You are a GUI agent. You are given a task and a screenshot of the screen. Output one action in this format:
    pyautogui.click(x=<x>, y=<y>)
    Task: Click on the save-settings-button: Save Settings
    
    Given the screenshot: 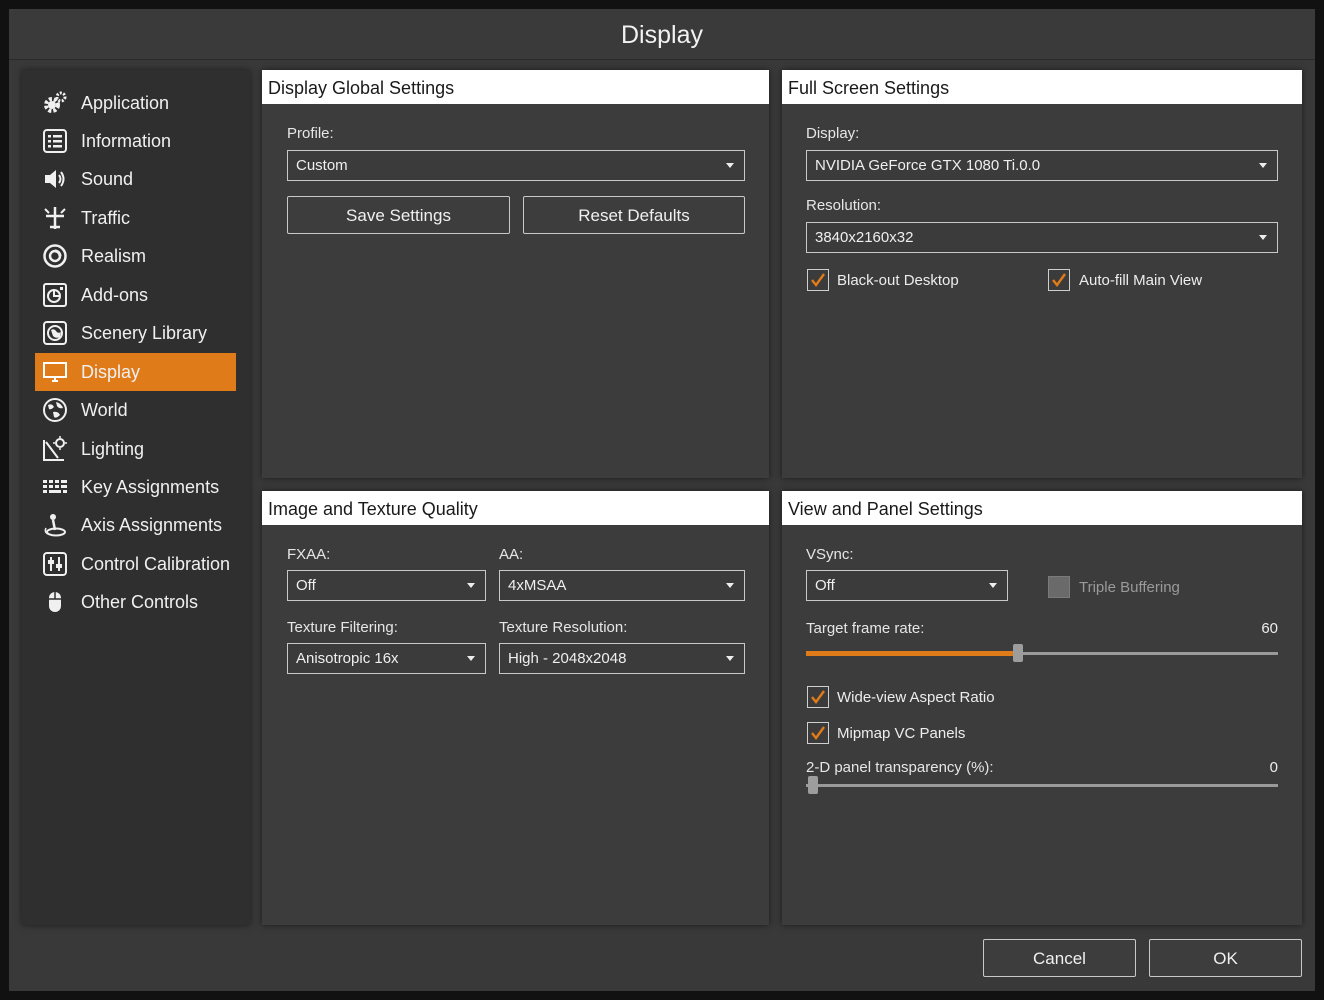 What is the action you would take?
    pyautogui.click(x=398, y=215)
    